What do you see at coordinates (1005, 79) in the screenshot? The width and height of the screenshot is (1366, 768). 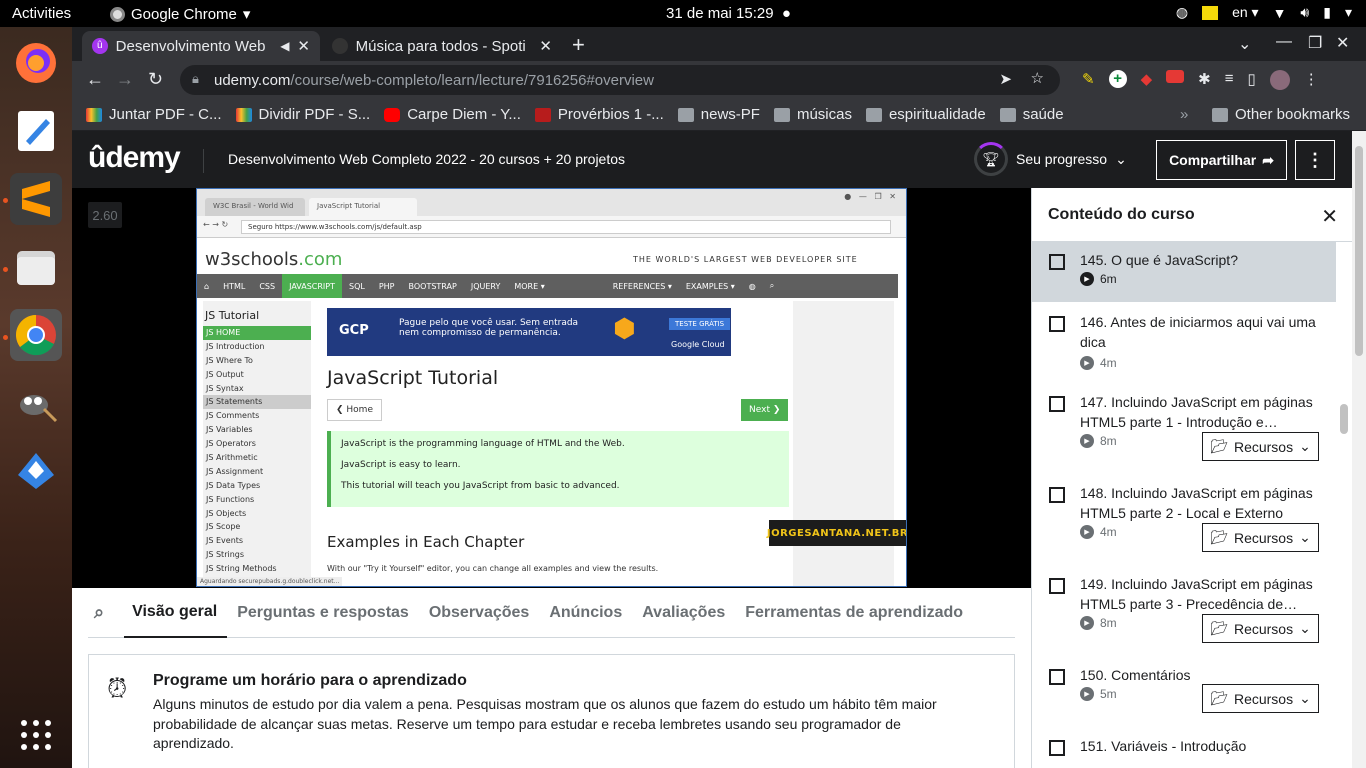 I see `send-icon: ➤` at bounding box center [1005, 79].